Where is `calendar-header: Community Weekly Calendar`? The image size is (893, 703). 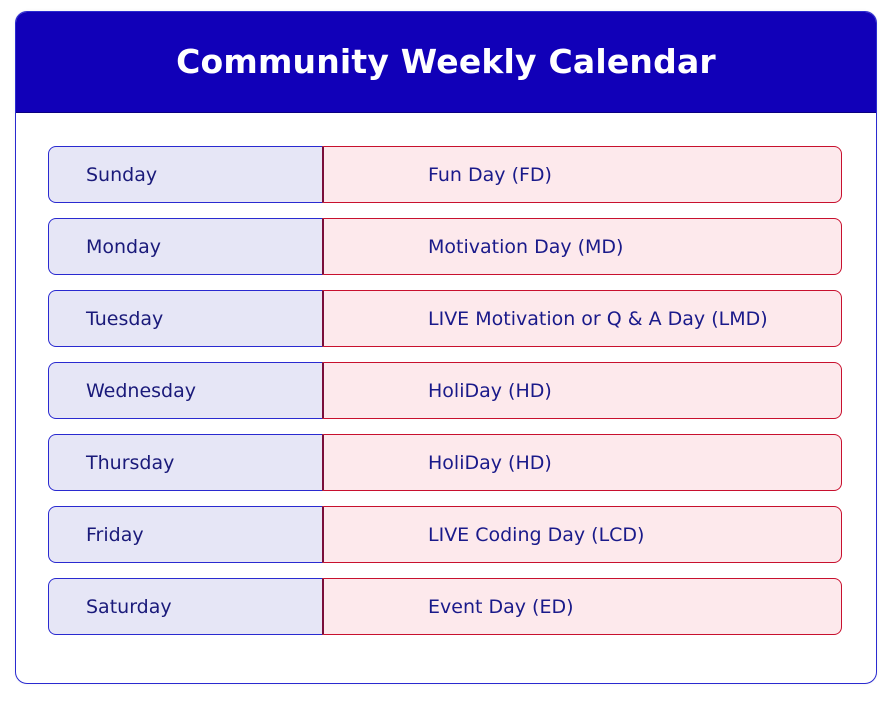 calendar-header: Community Weekly Calendar is located at coordinates (446, 62).